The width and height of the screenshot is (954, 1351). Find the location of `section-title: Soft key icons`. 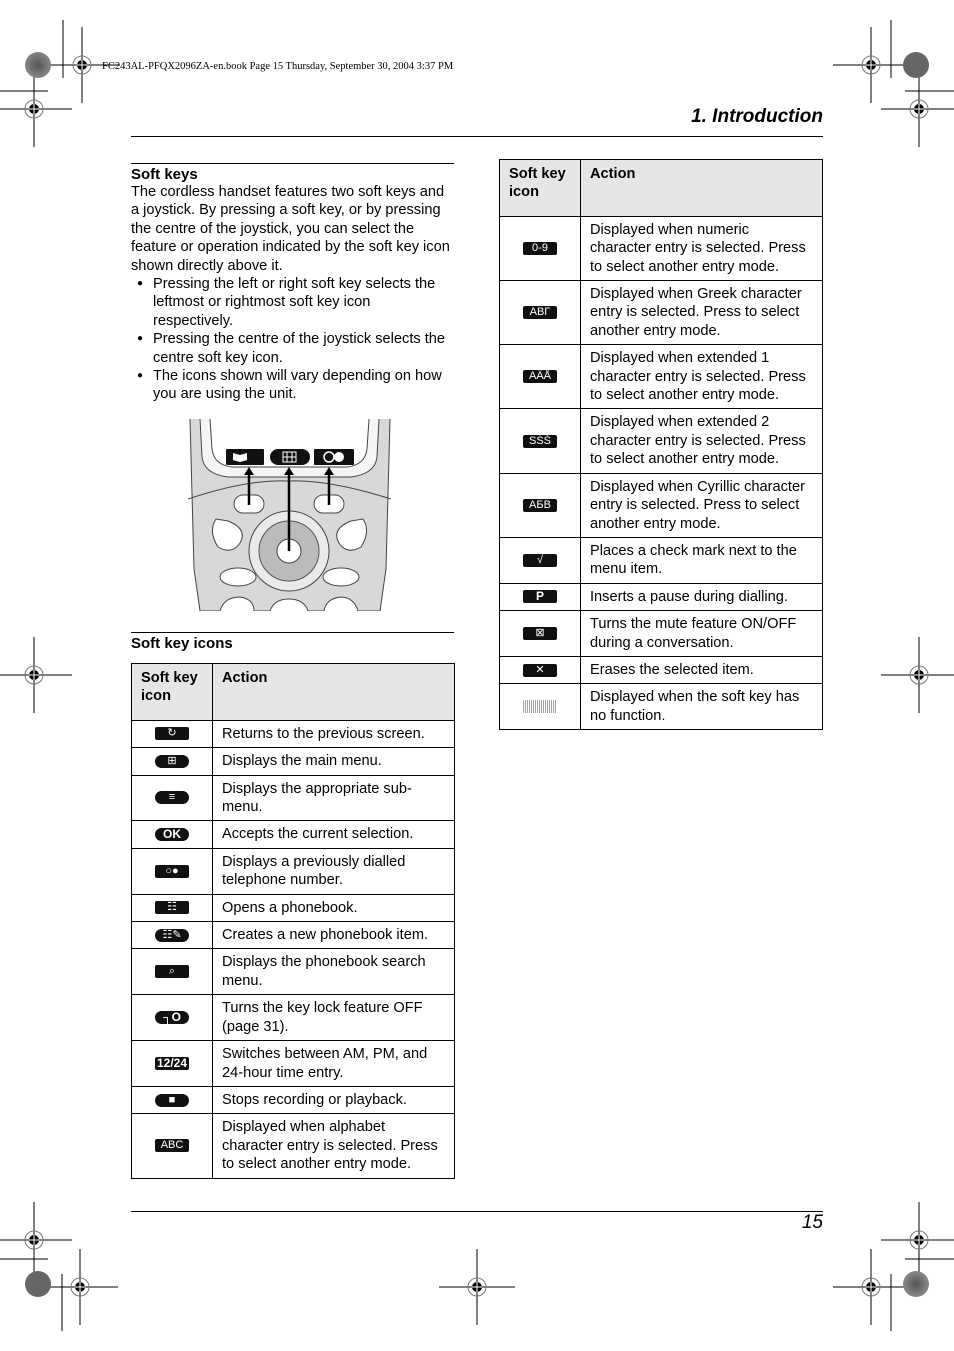

section-title: Soft key icons is located at coordinates (182, 643).